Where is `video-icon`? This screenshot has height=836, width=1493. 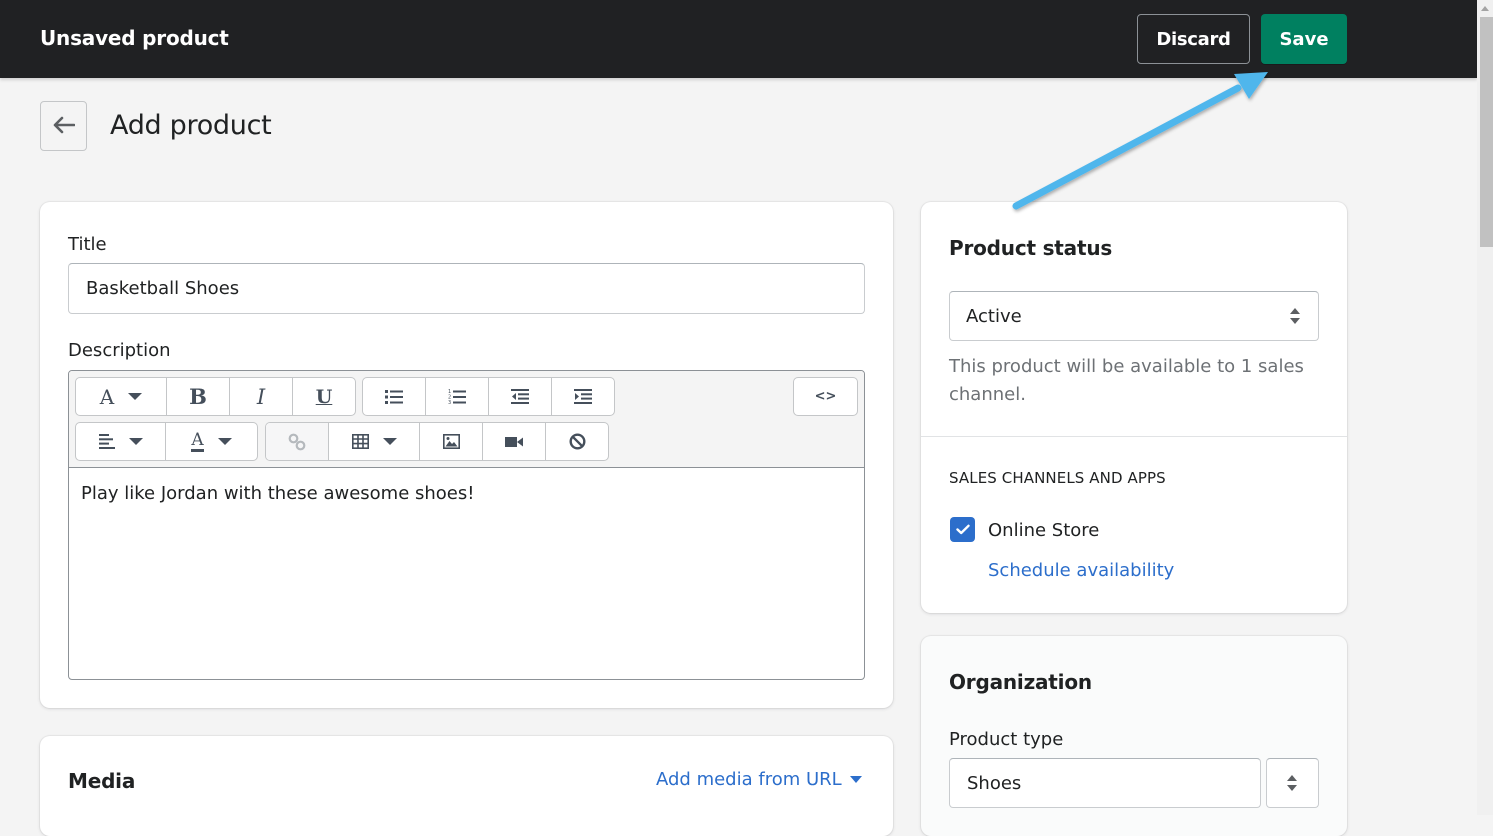
video-icon is located at coordinates (514, 441).